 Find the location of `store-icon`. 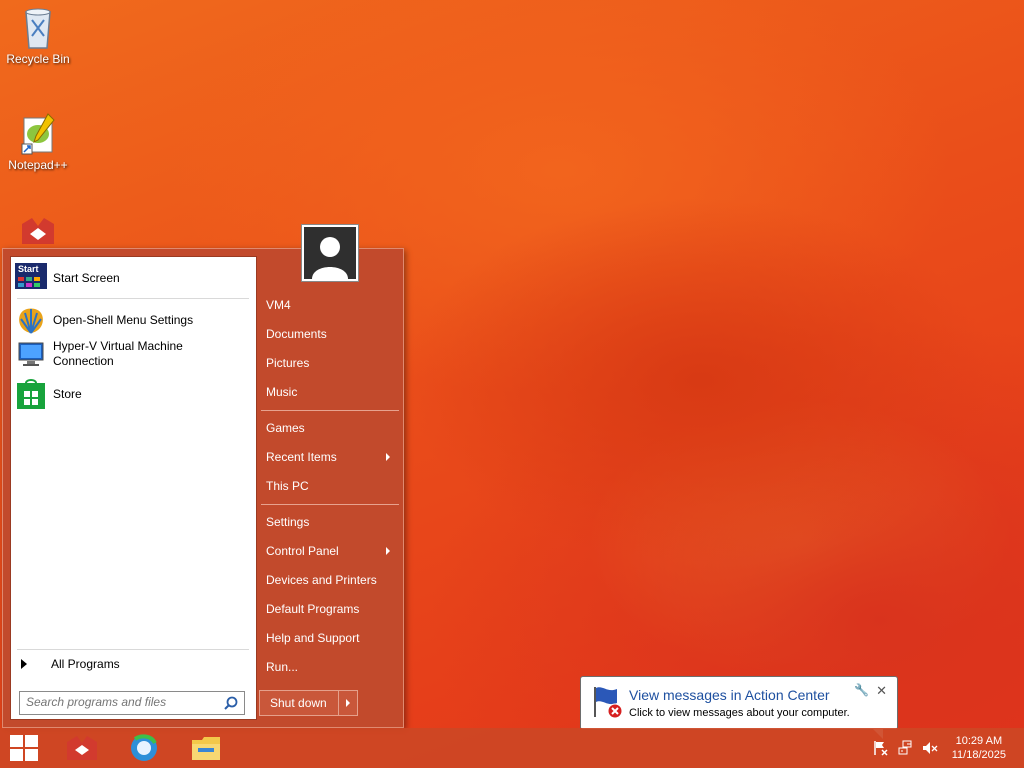

store-icon is located at coordinates (31, 394).